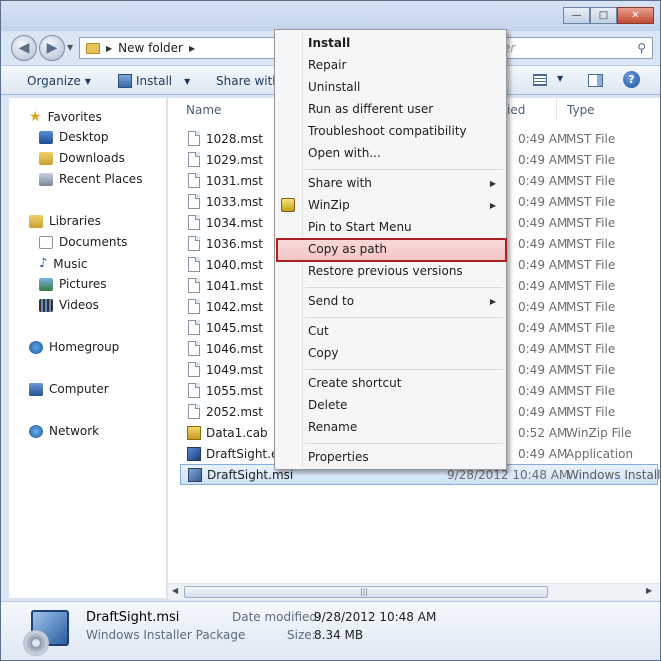 Image resolution: width=661 pixels, height=661 pixels. I want to click on documents-icon, so click(46, 242).